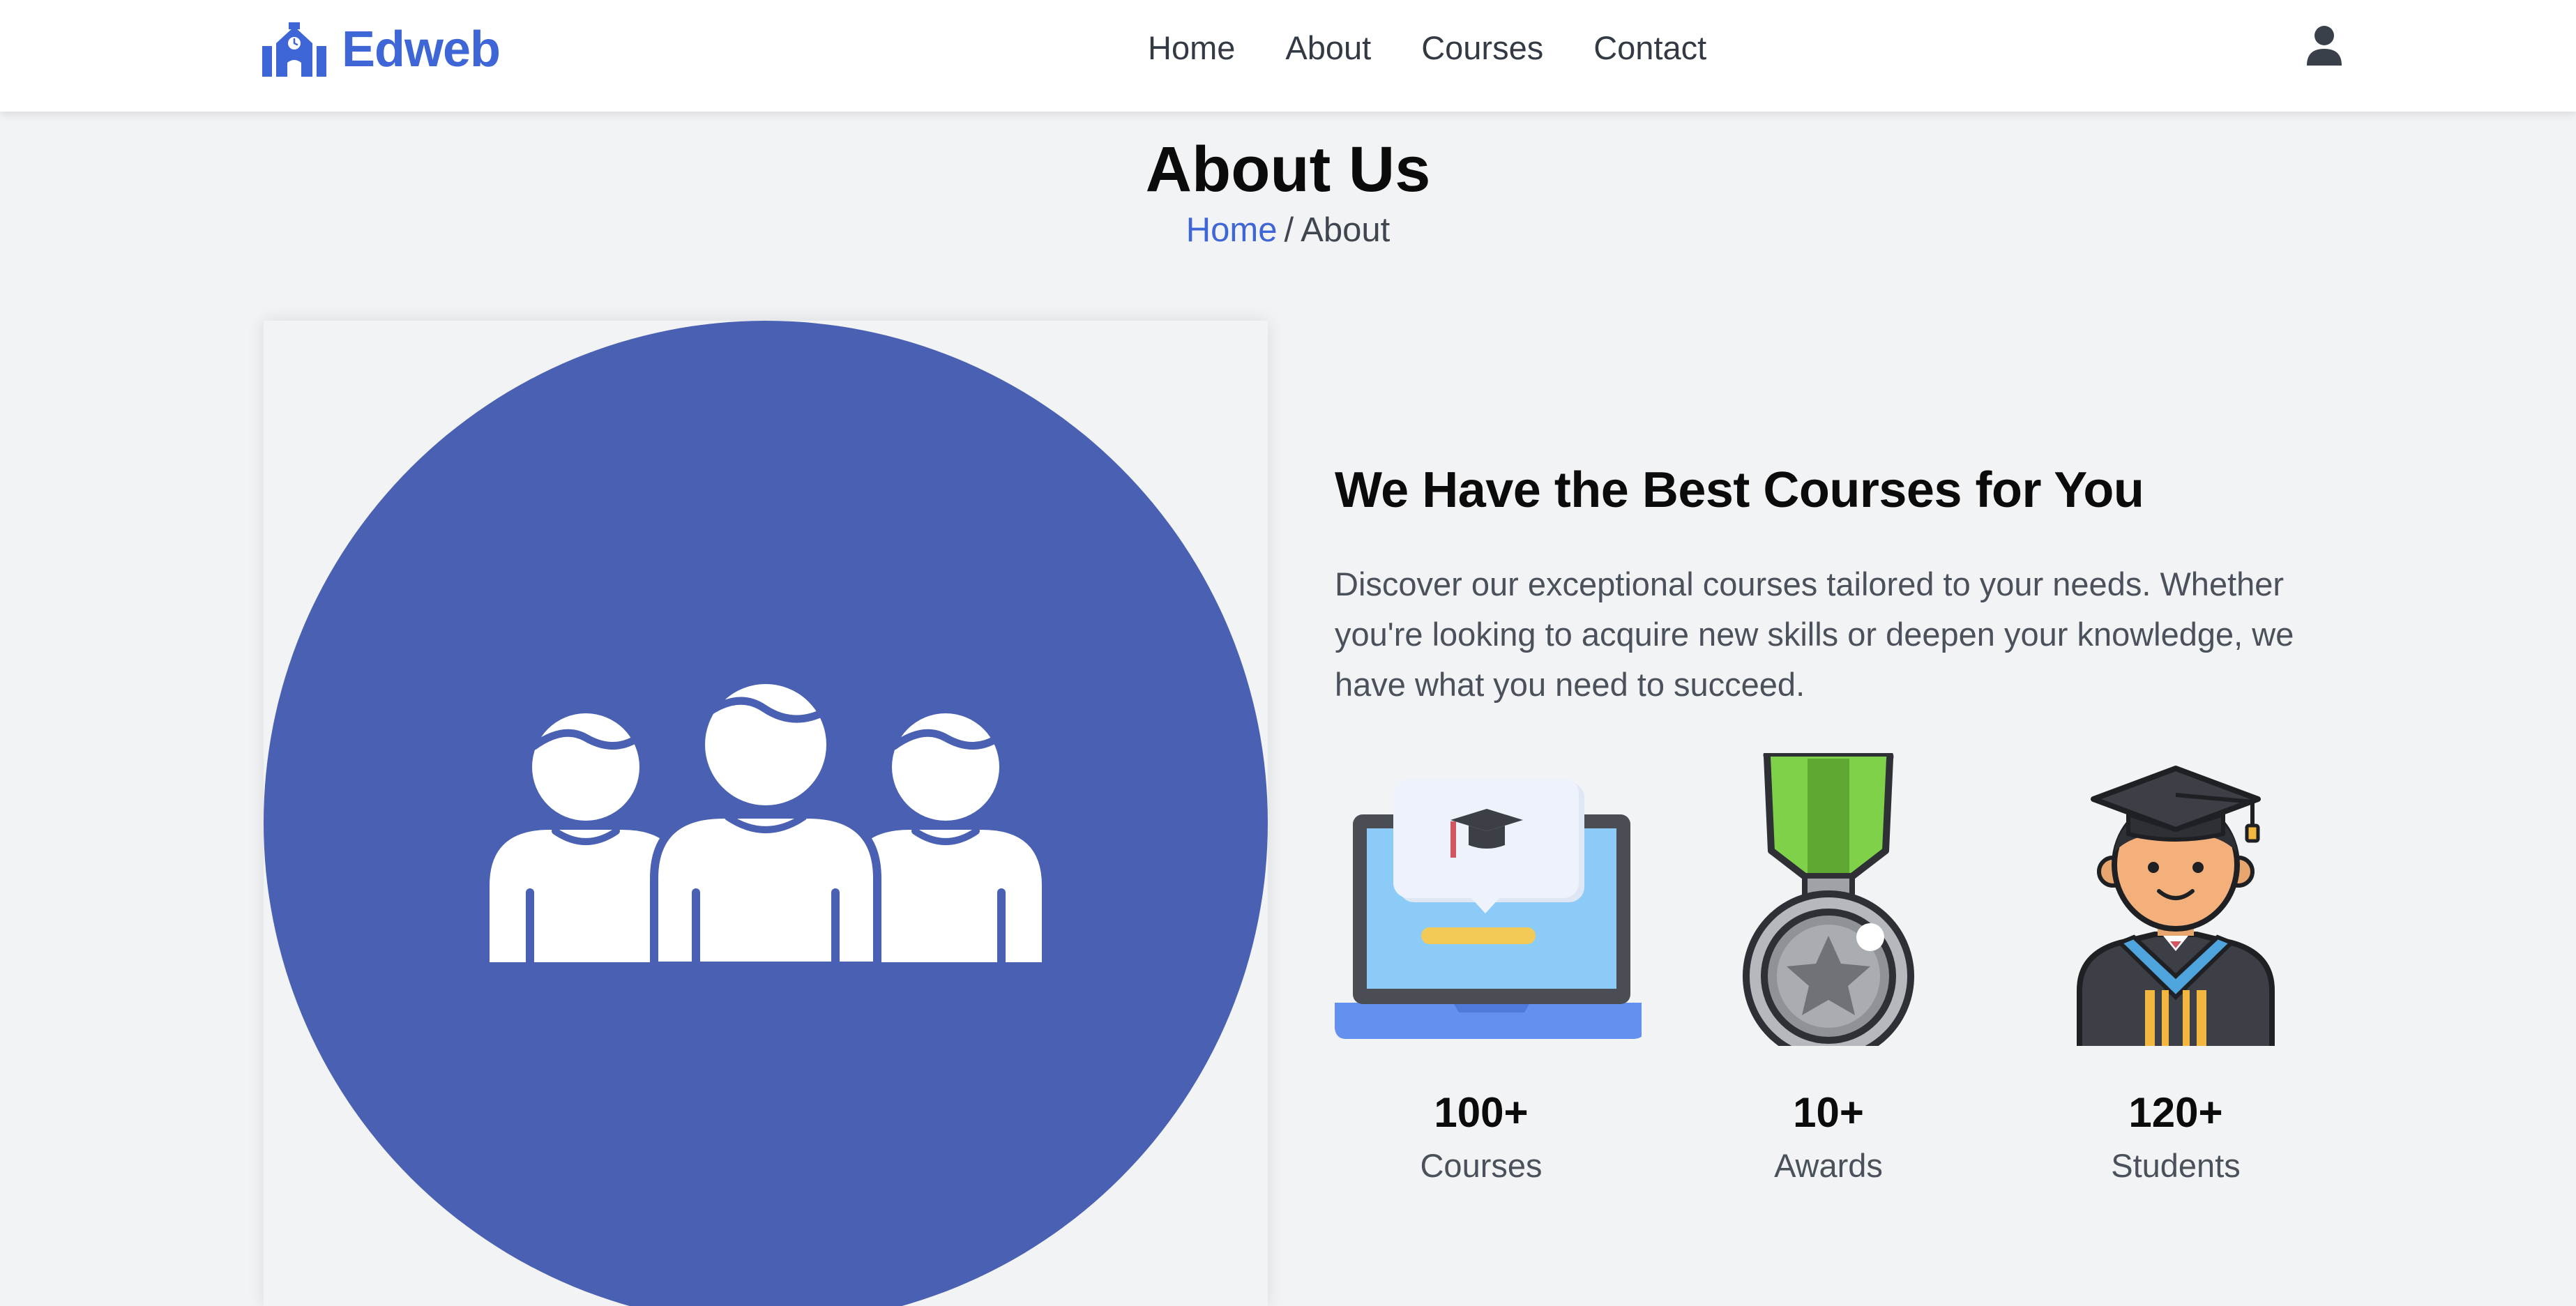 This screenshot has width=2576, height=1306. What do you see at coordinates (1481, 1112) in the screenshot?
I see `stat-courses-value: 100+` at bounding box center [1481, 1112].